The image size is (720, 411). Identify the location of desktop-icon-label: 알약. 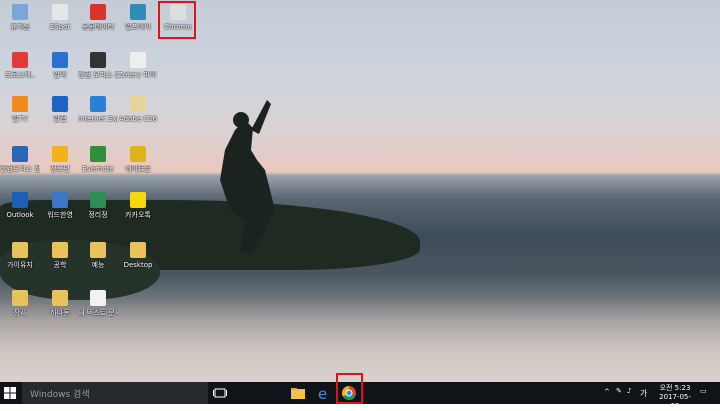
(60, 75).